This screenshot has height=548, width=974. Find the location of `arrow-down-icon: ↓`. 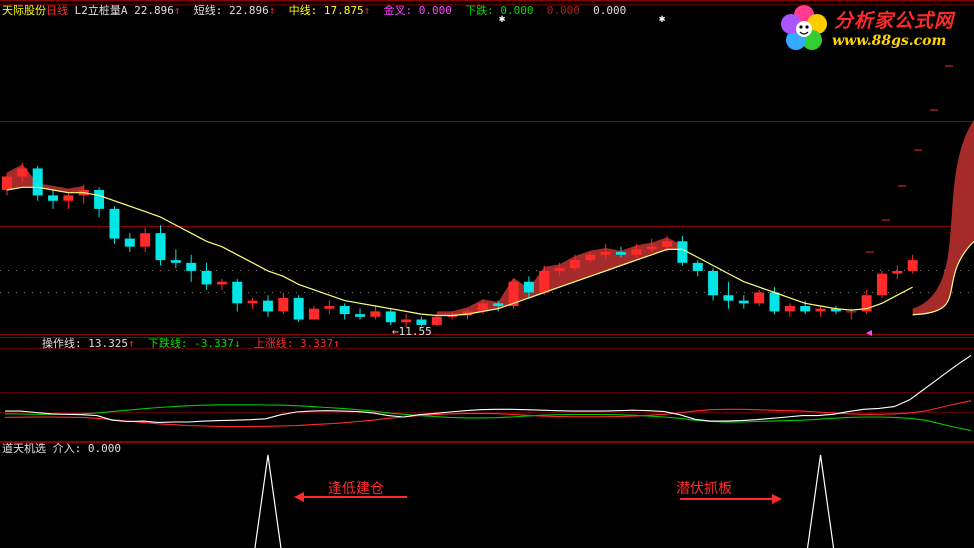

arrow-down-icon: ↓ is located at coordinates (237, 343).